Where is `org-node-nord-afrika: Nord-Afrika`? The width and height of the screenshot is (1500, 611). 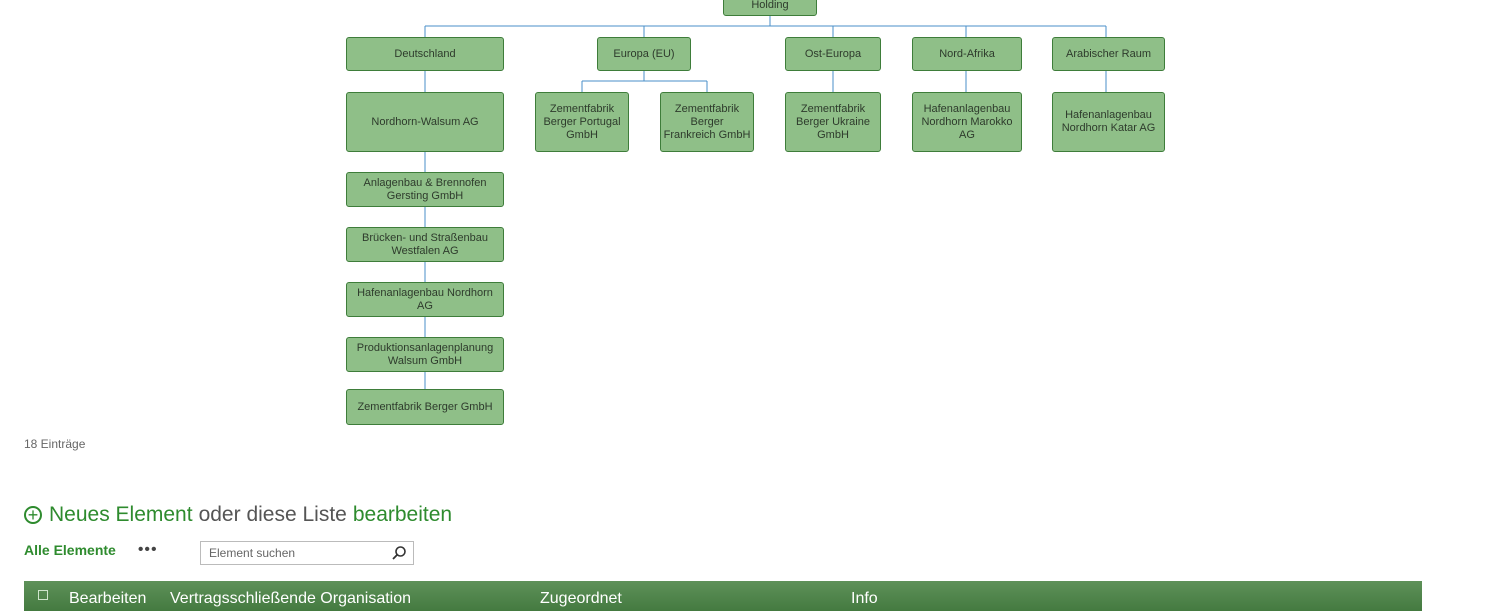
org-node-nord-afrika: Nord-Afrika is located at coordinates (967, 54).